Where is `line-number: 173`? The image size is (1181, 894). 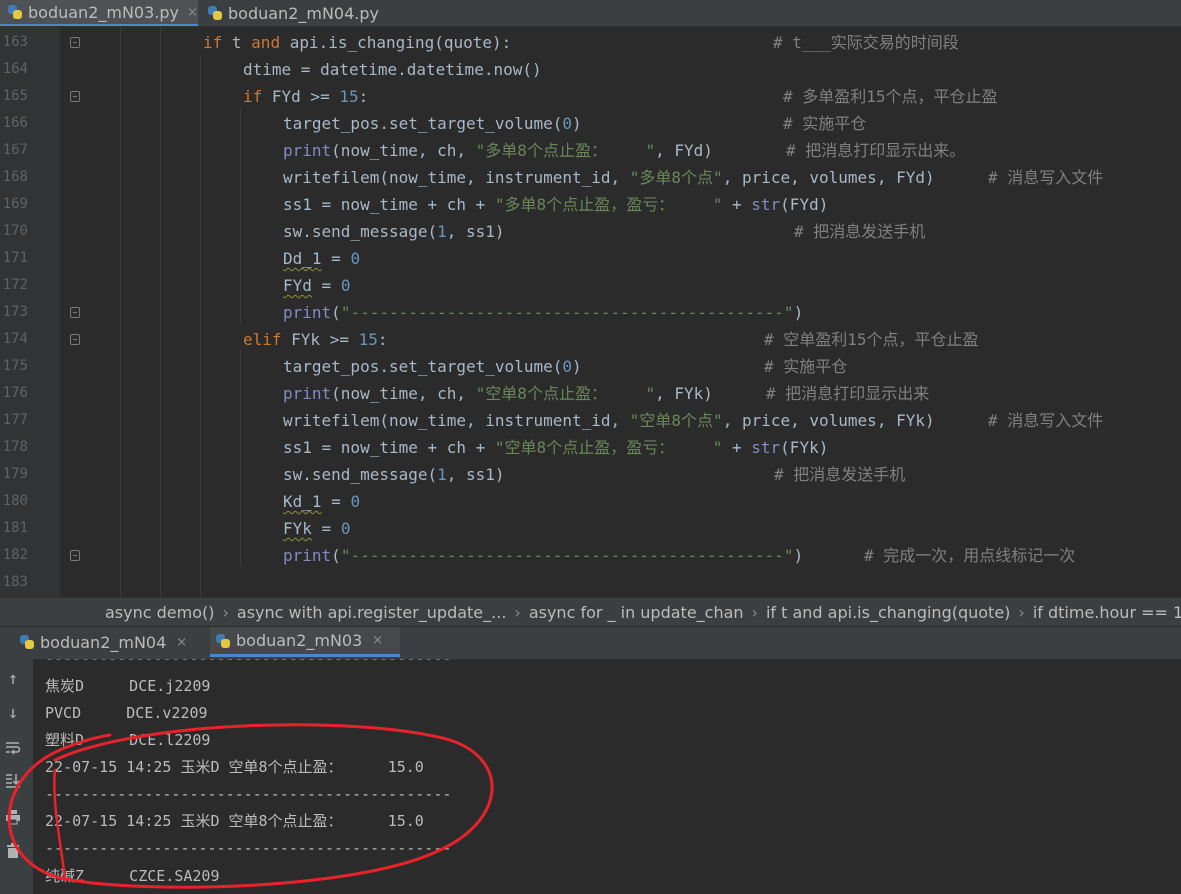 line-number: 173 is located at coordinates (15, 312).